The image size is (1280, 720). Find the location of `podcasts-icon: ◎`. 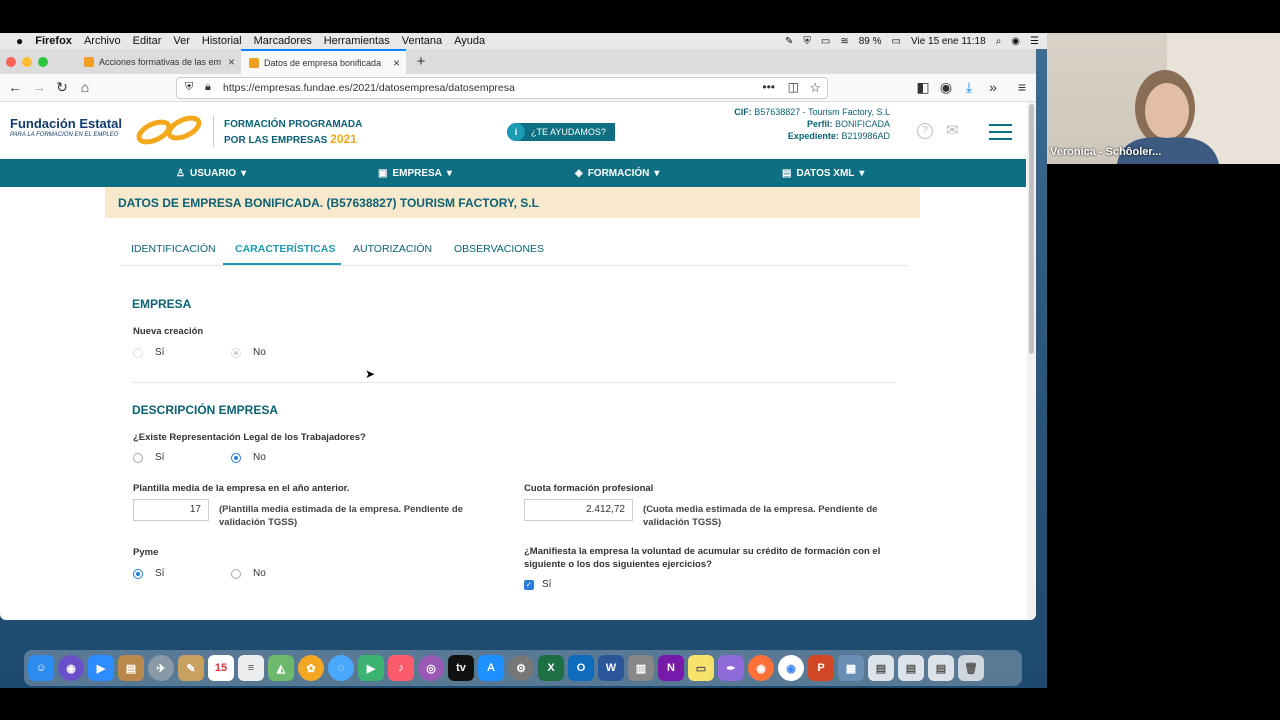

podcasts-icon: ◎ is located at coordinates (431, 668).